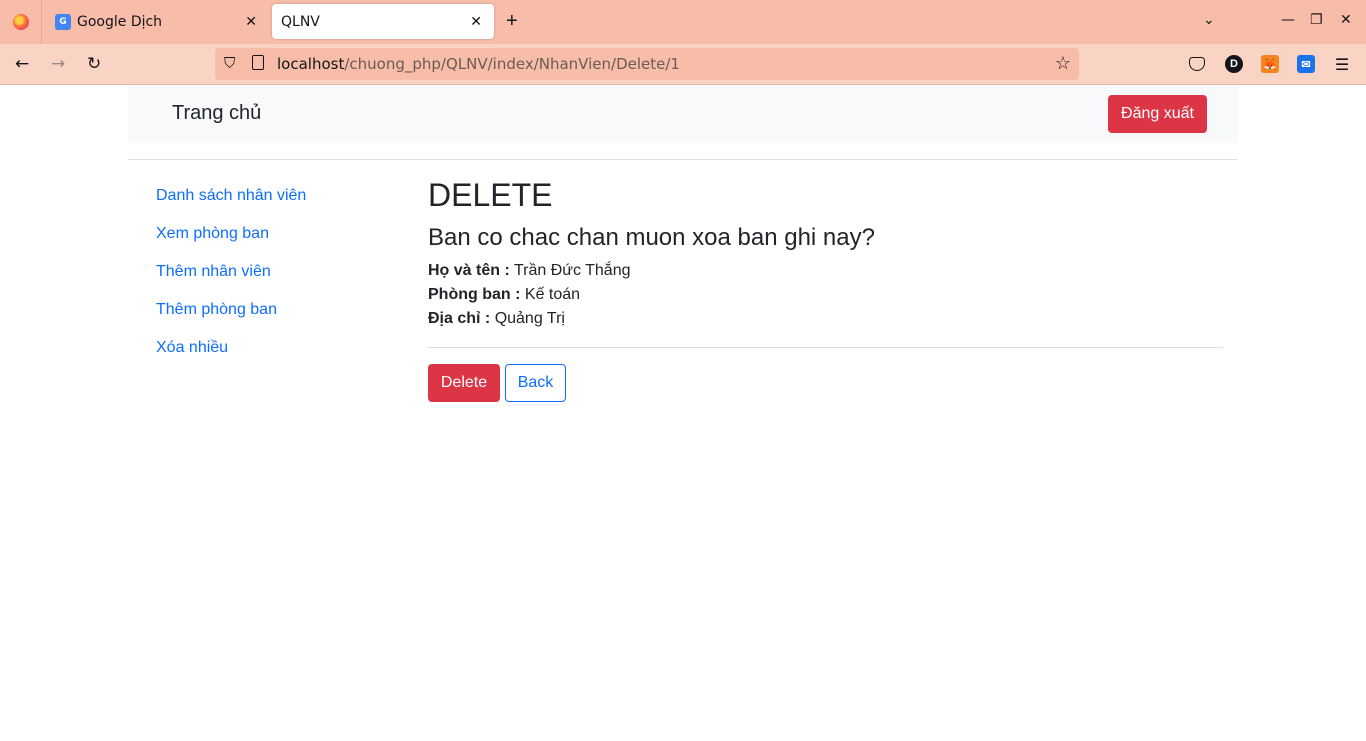  Describe the element at coordinates (192, 348) in the screenshot. I see `sidebar-item-delete-multiple: Xóa nhiều` at that location.